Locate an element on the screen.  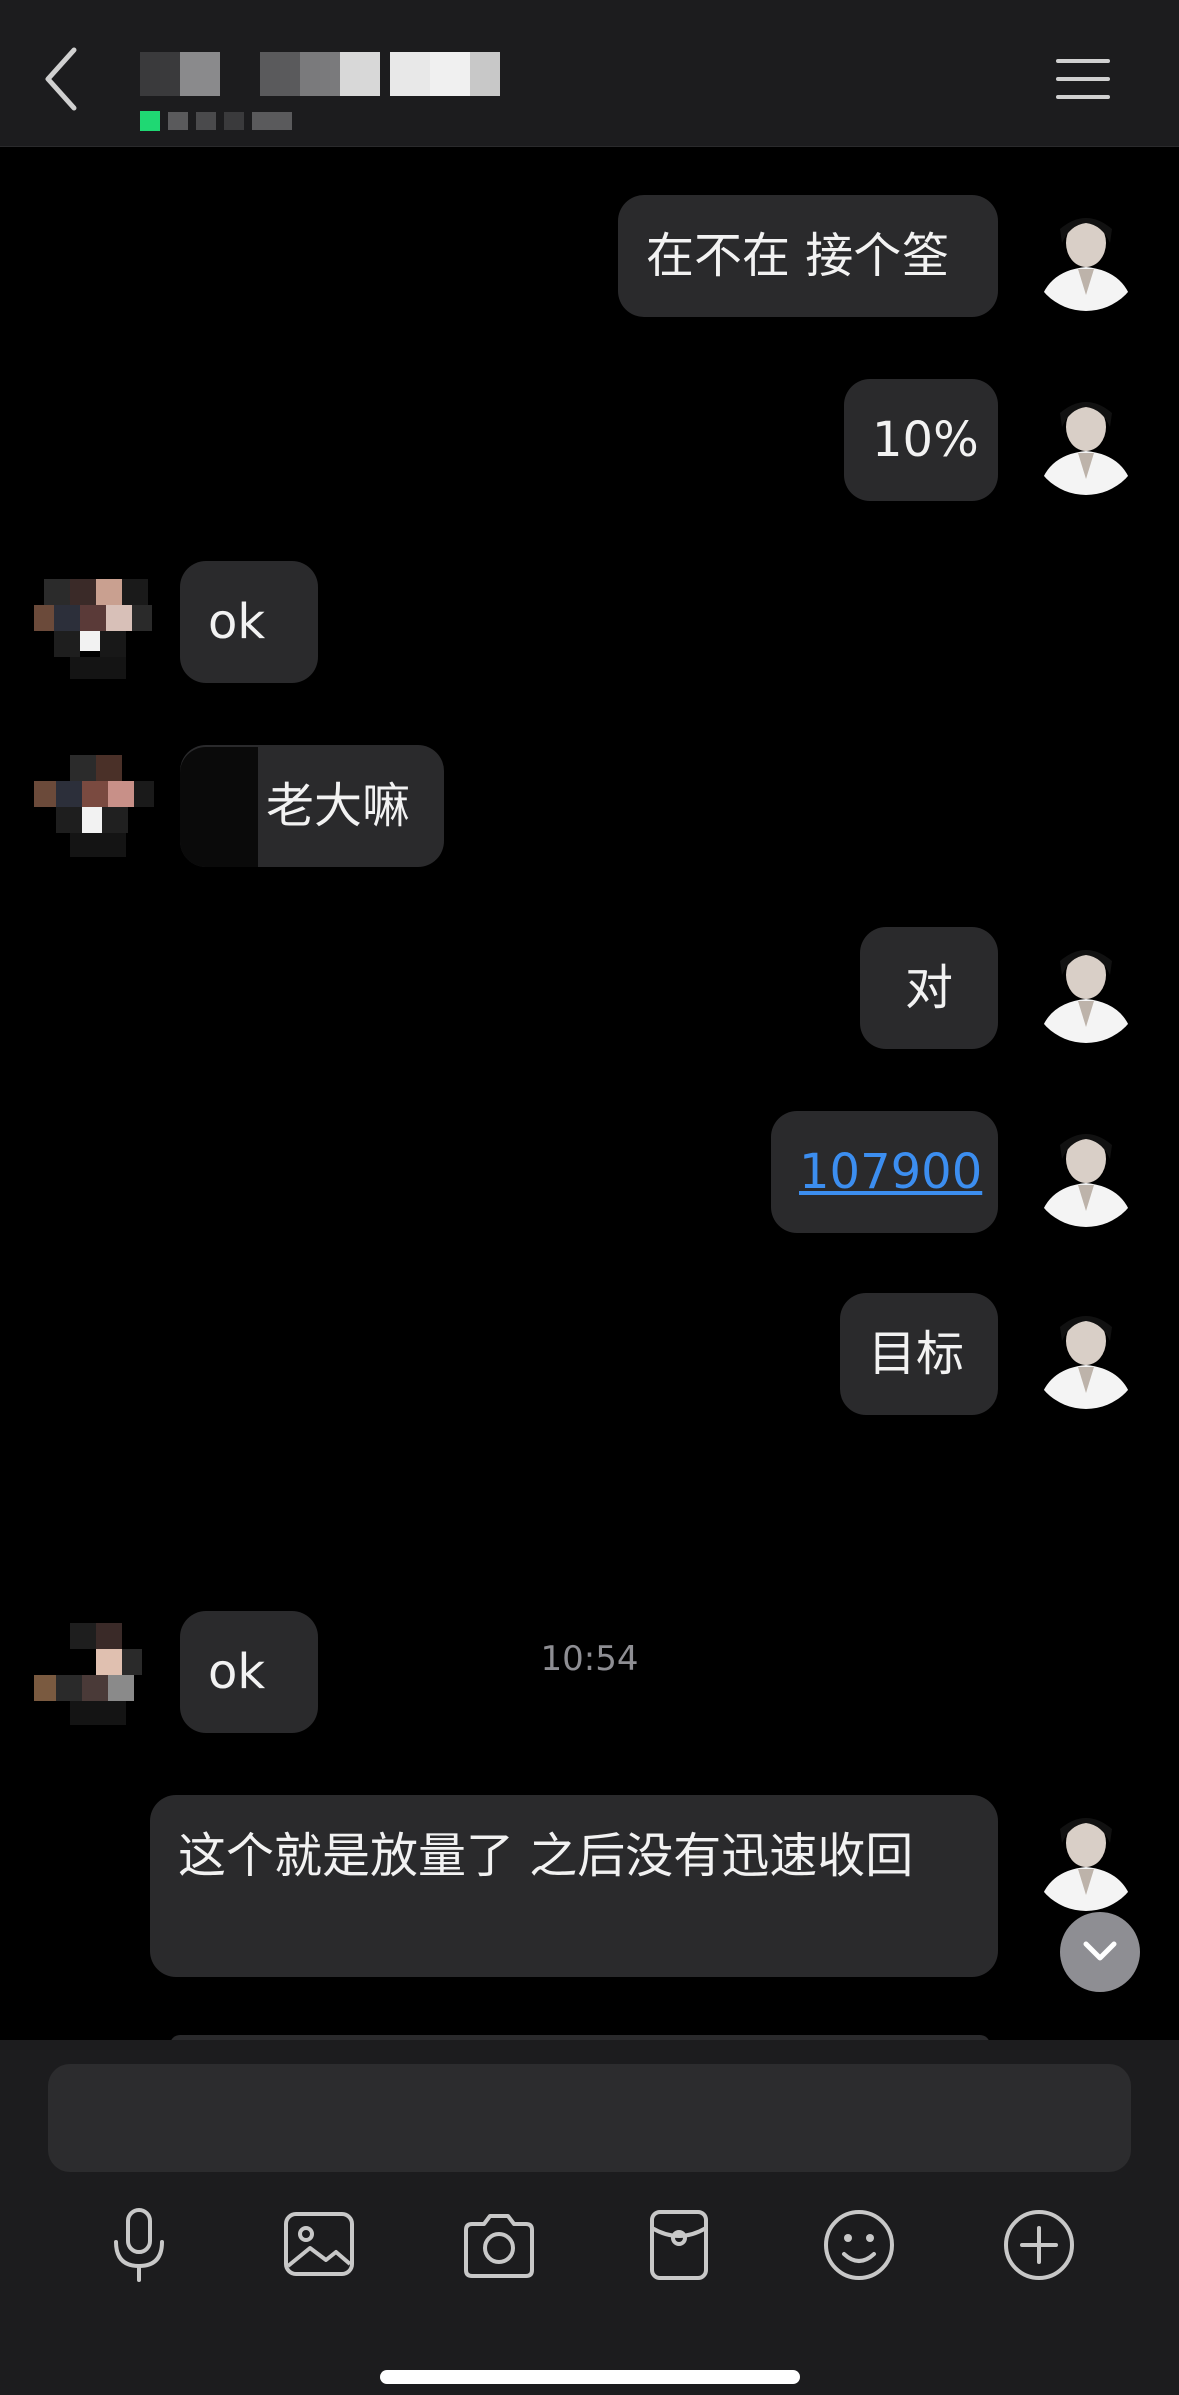
red-packet-button is located at coordinates (679, 2245).